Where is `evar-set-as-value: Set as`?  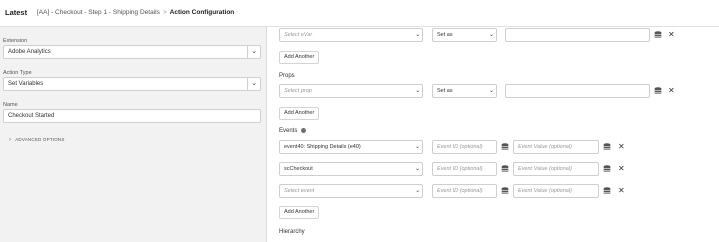
evar-set-as-value: Set as is located at coordinates (445, 35).